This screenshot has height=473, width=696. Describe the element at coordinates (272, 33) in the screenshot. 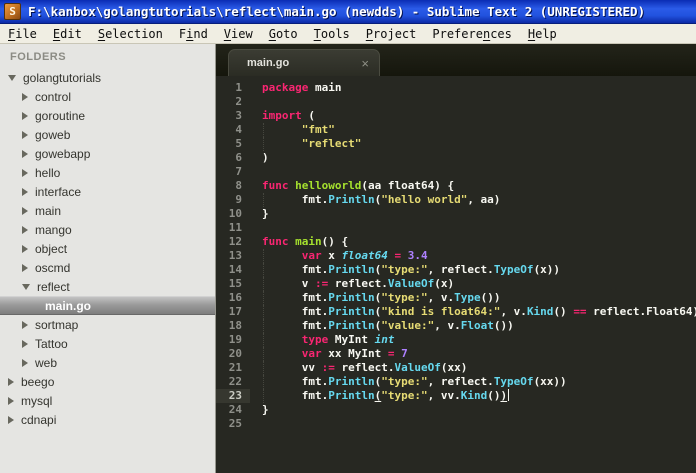

I see `menu-item-mnemonic: G` at that location.